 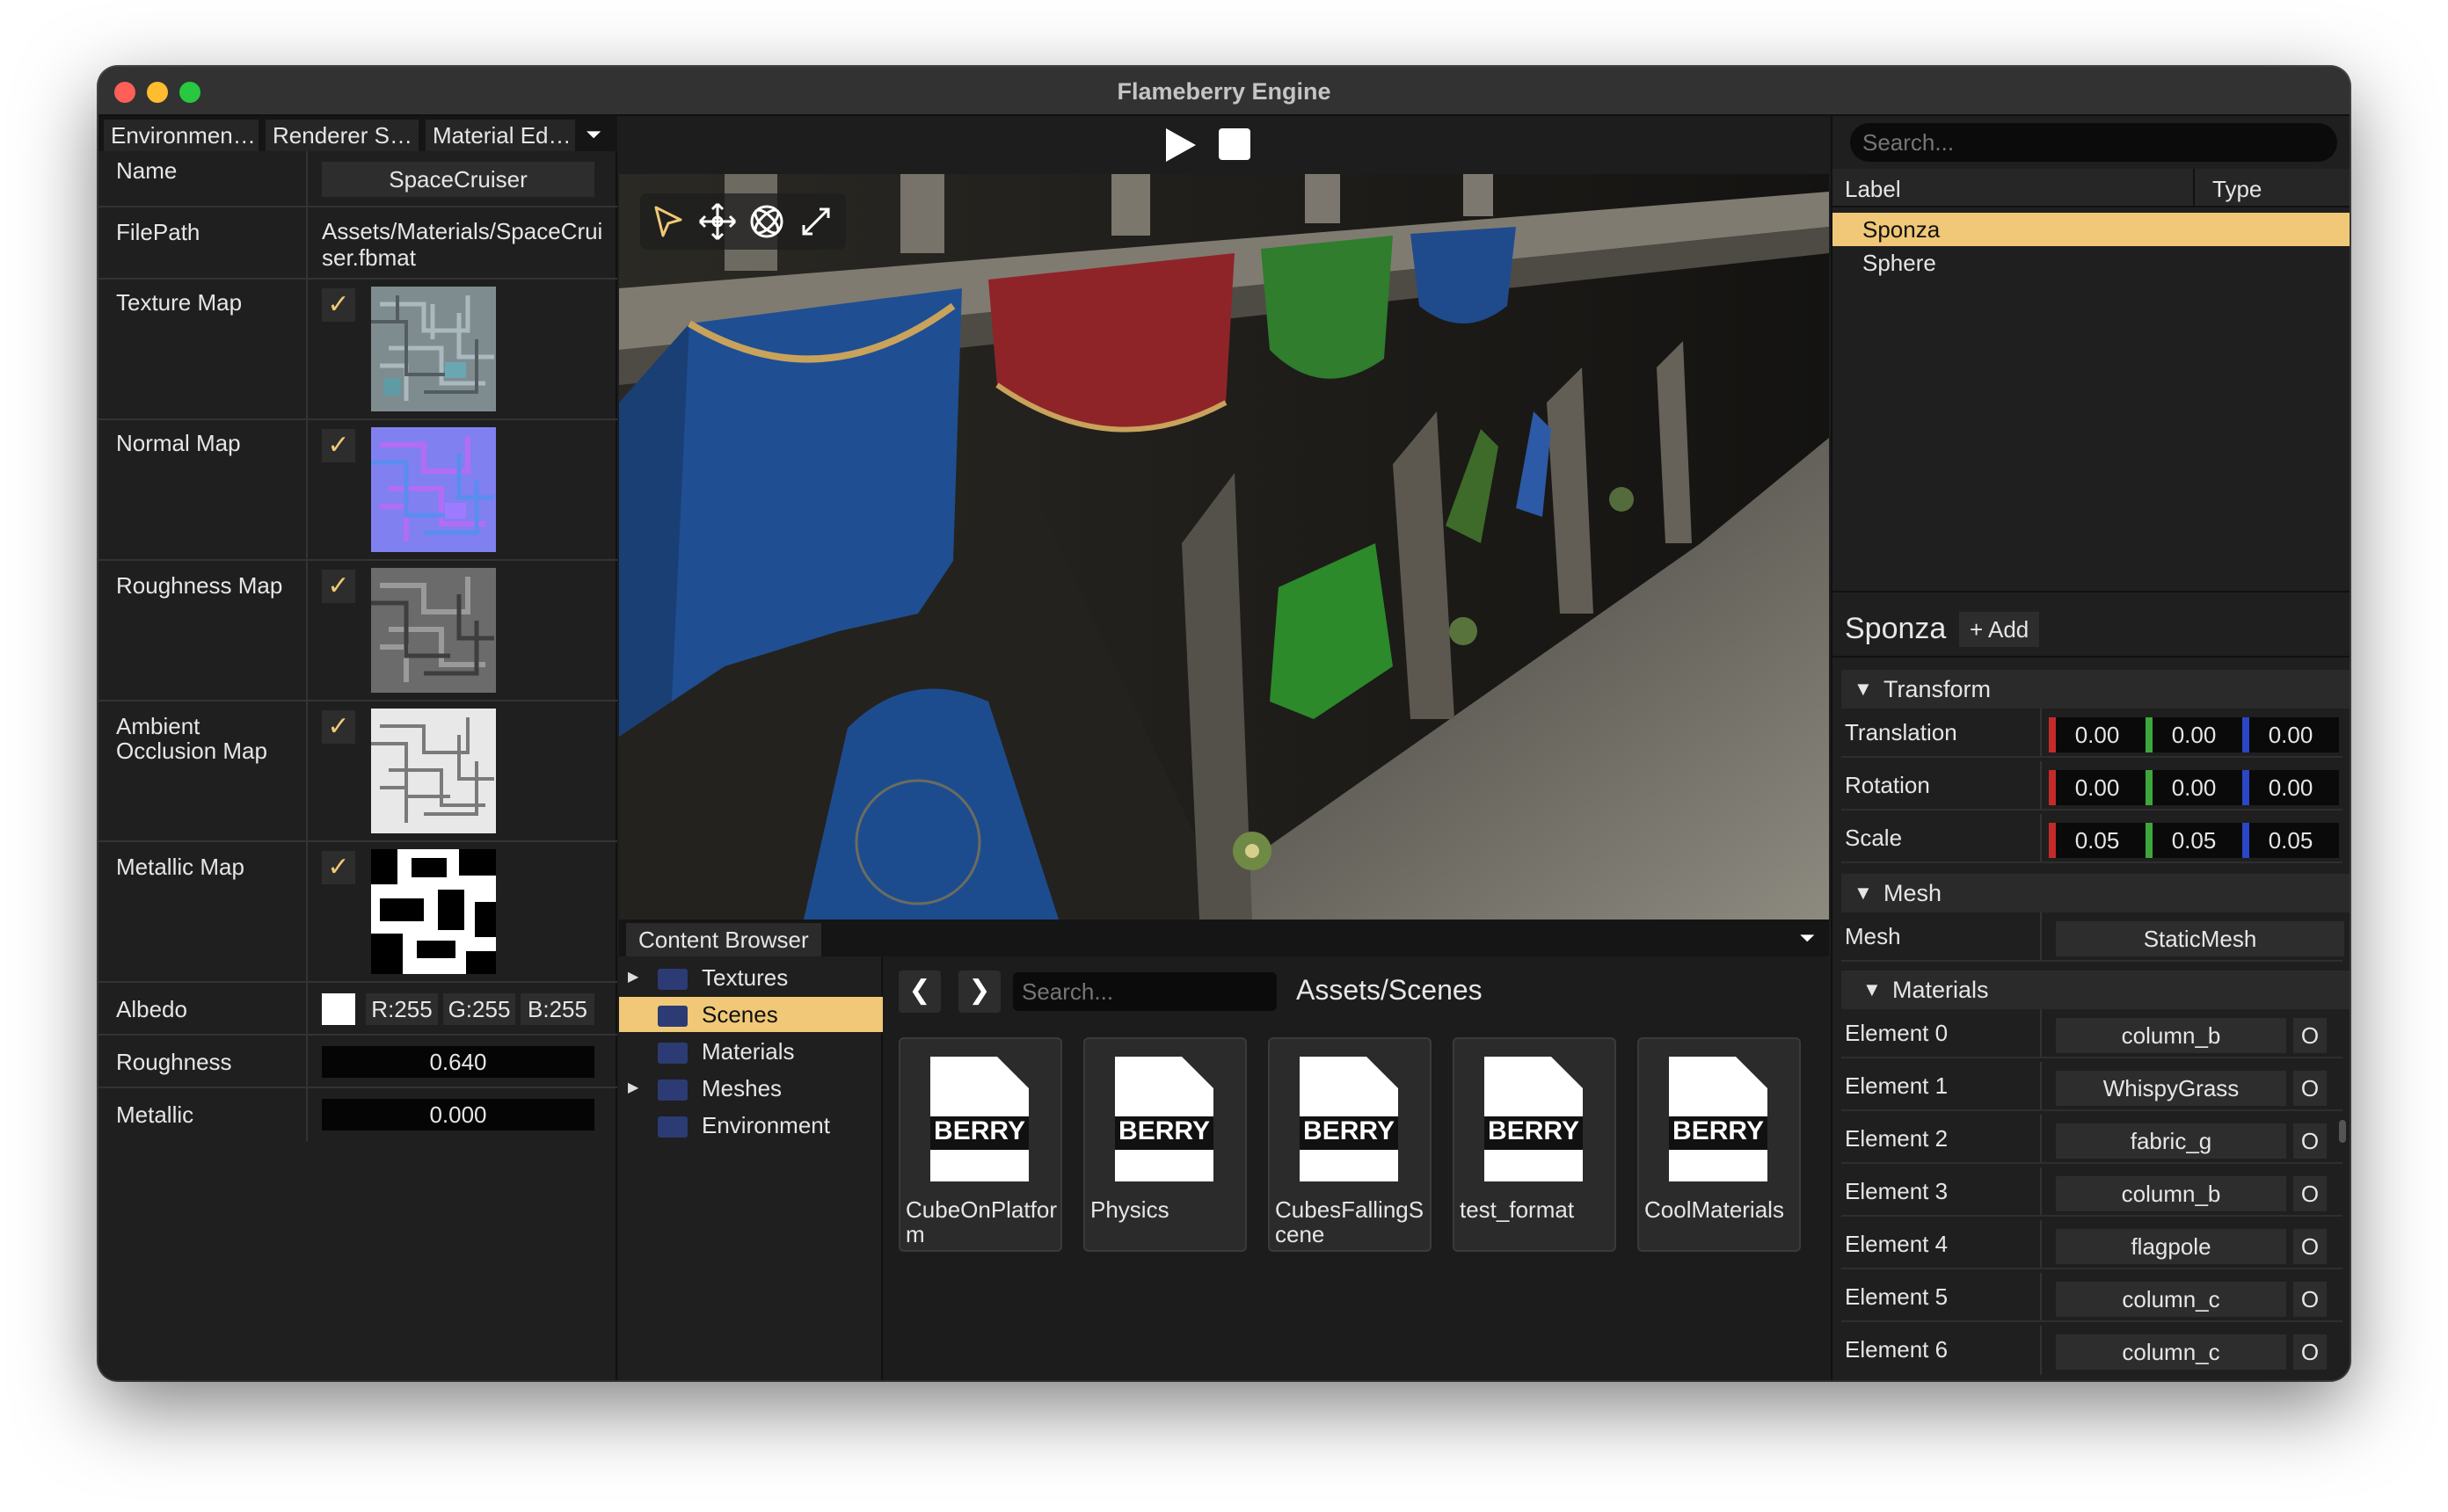 I want to click on metallic-slider: 0.000, so click(x=458, y=1115).